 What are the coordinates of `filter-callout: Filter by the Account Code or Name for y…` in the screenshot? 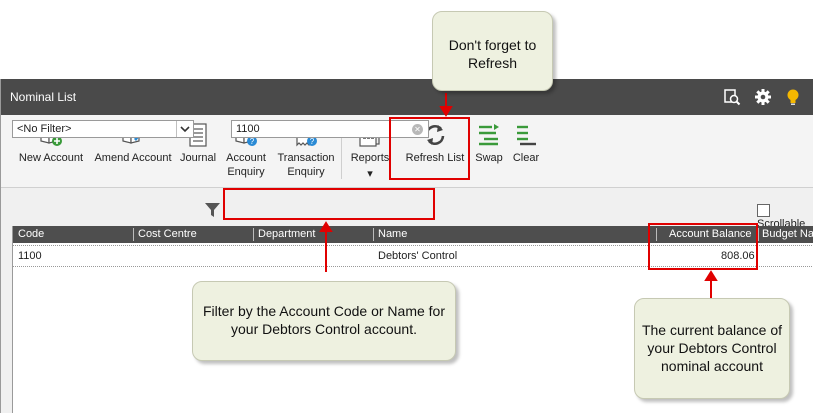 It's located at (324, 321).